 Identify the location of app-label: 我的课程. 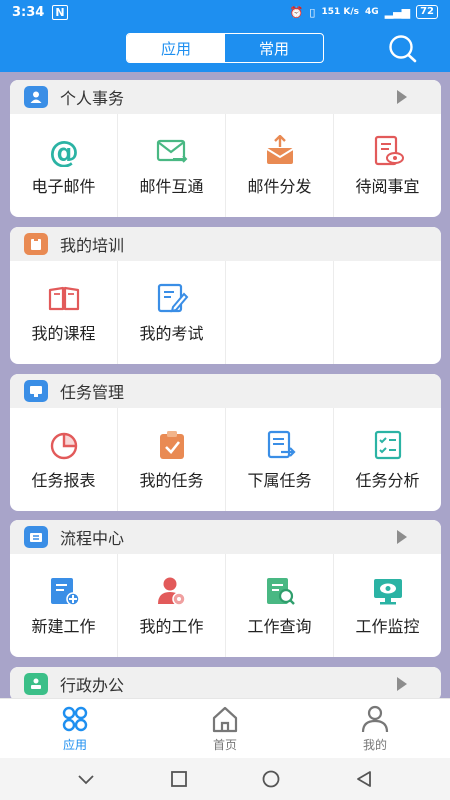
(63, 333).